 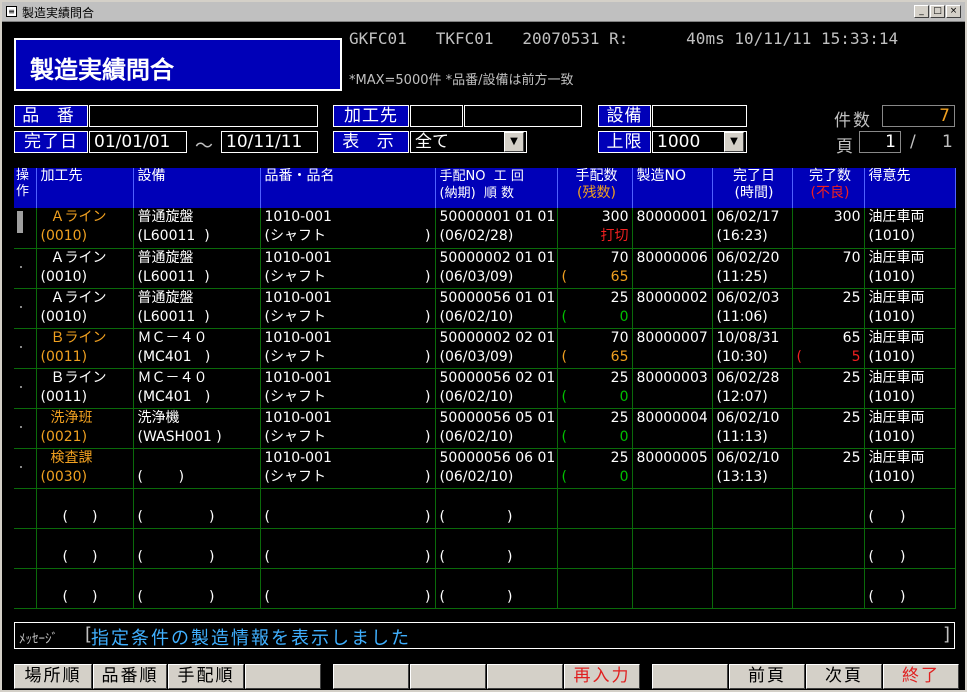 I want to click on search-note: *MAX=5000件 *品番/設備は前方一致, so click(x=461, y=80).